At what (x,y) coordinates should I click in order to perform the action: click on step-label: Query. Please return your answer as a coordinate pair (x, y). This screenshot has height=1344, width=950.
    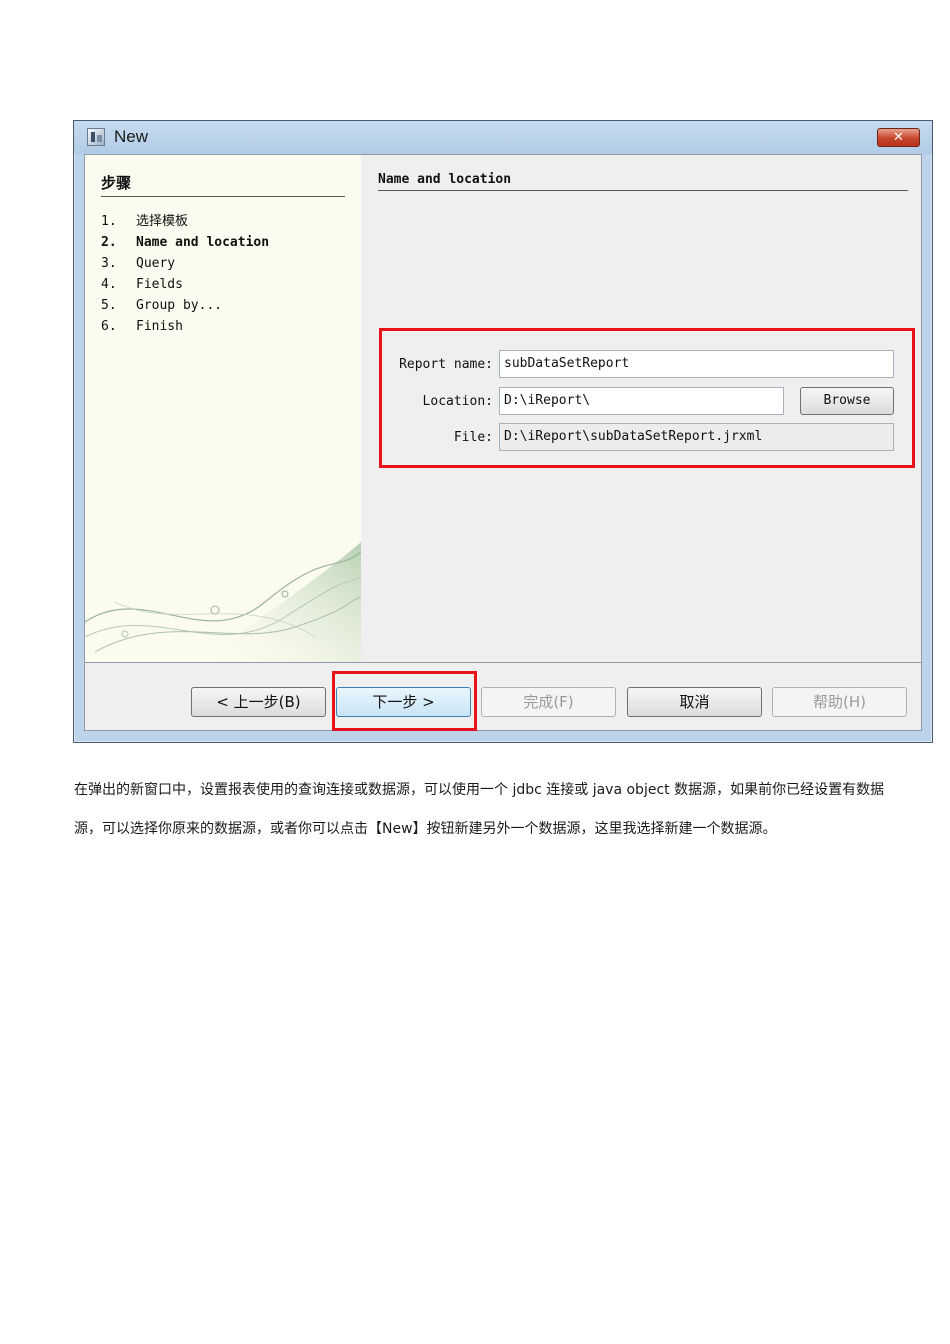
    Looking at the image, I should click on (156, 263).